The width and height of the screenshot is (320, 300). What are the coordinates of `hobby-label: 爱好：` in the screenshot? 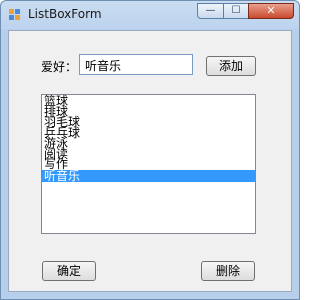 It's located at (59, 67).